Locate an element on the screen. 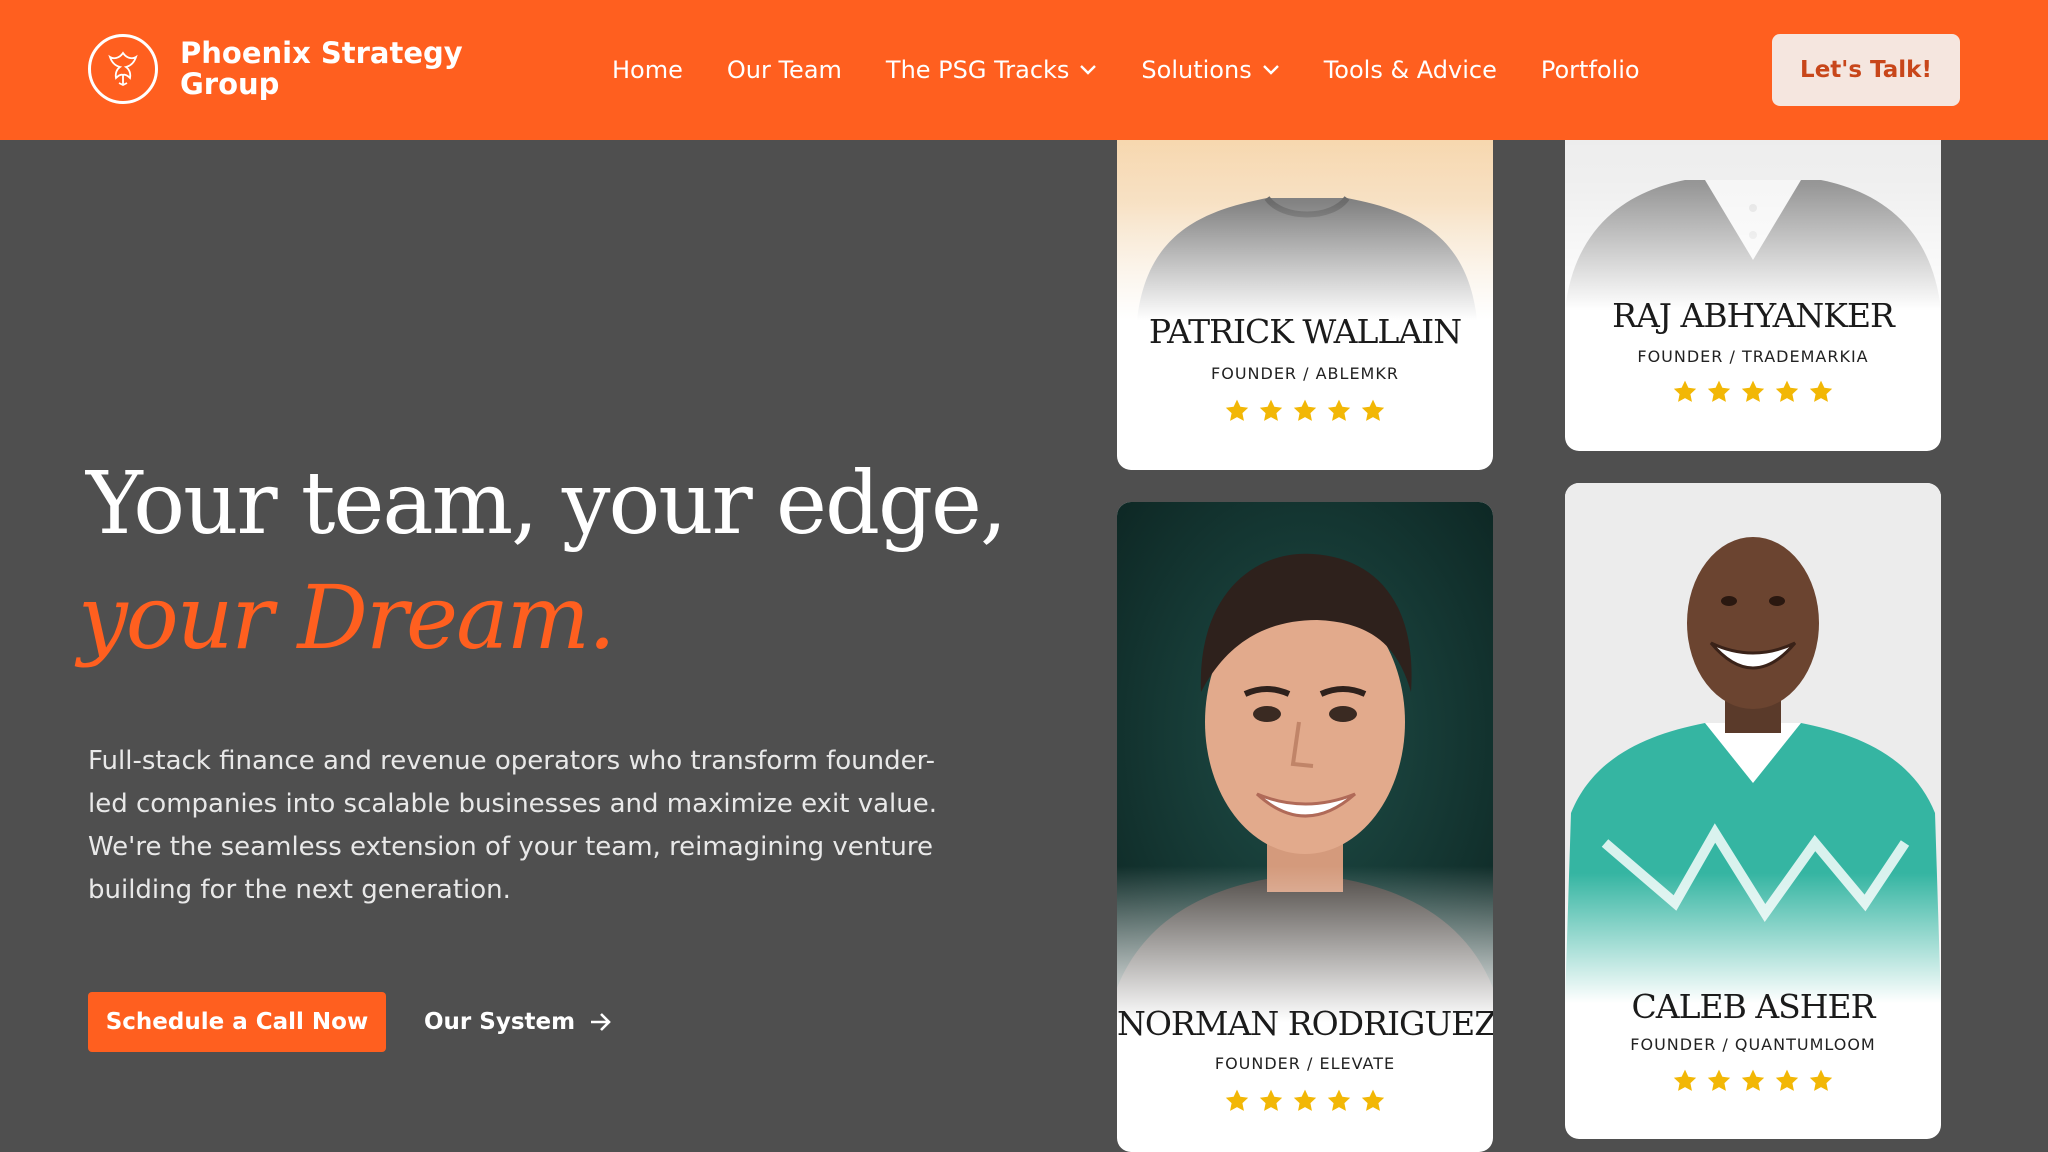 Image resolution: width=2048 pixels, height=1152 pixels. founder-name: CALEB ASHER is located at coordinates (1753, 1006).